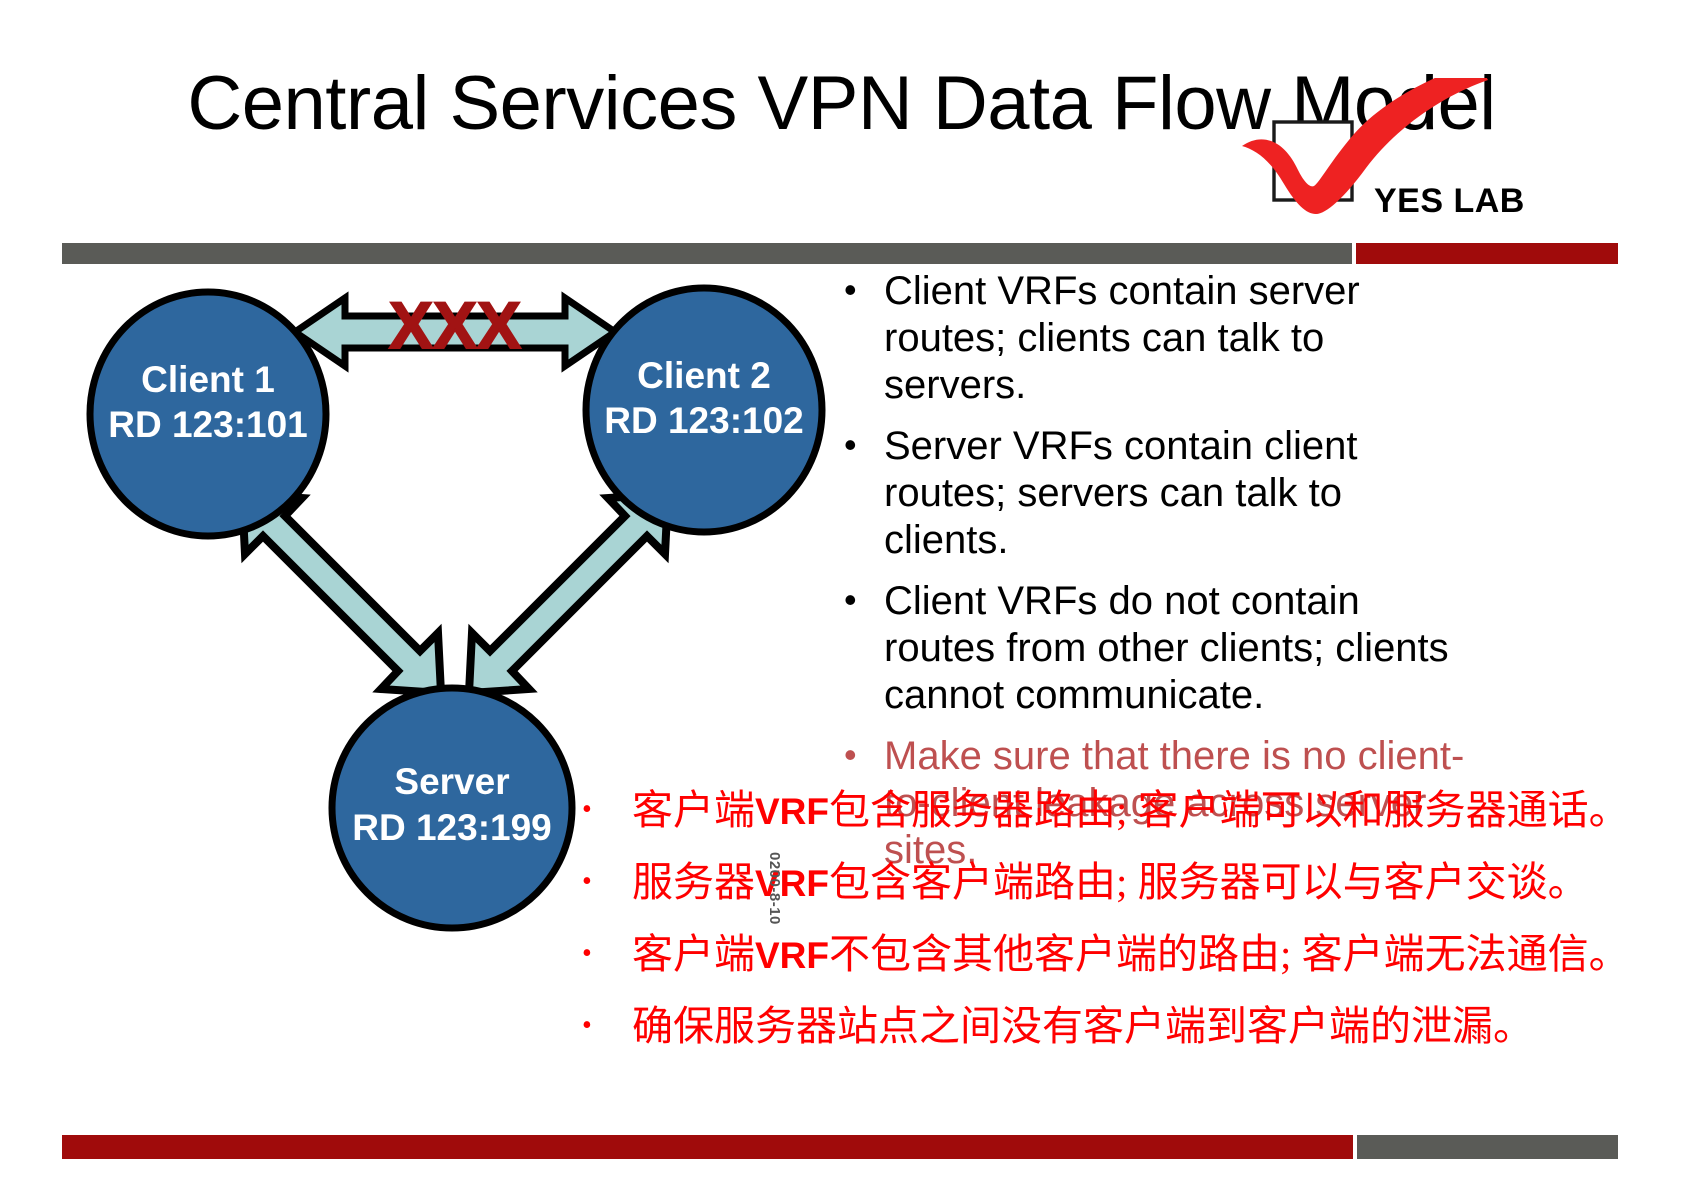 Image resolution: width=1683 pixels, height=1190 pixels. I want to click on list-item: 客户端VRF不包含其他客户端的路由; 客户端无法通信。, so click(1100, 955).